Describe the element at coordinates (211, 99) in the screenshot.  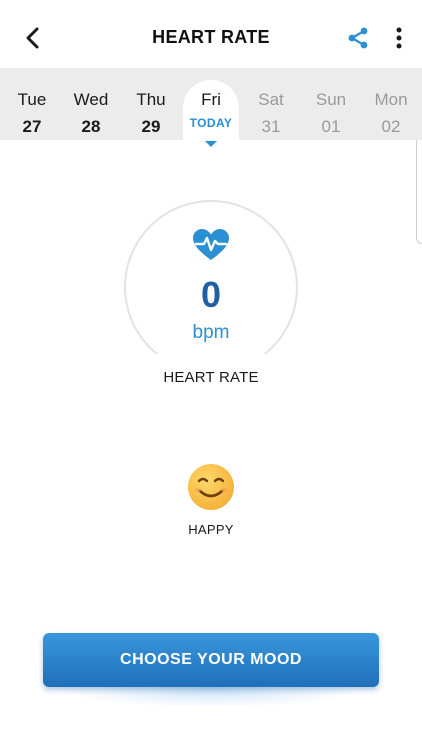
I see `day-name: Fri` at that location.